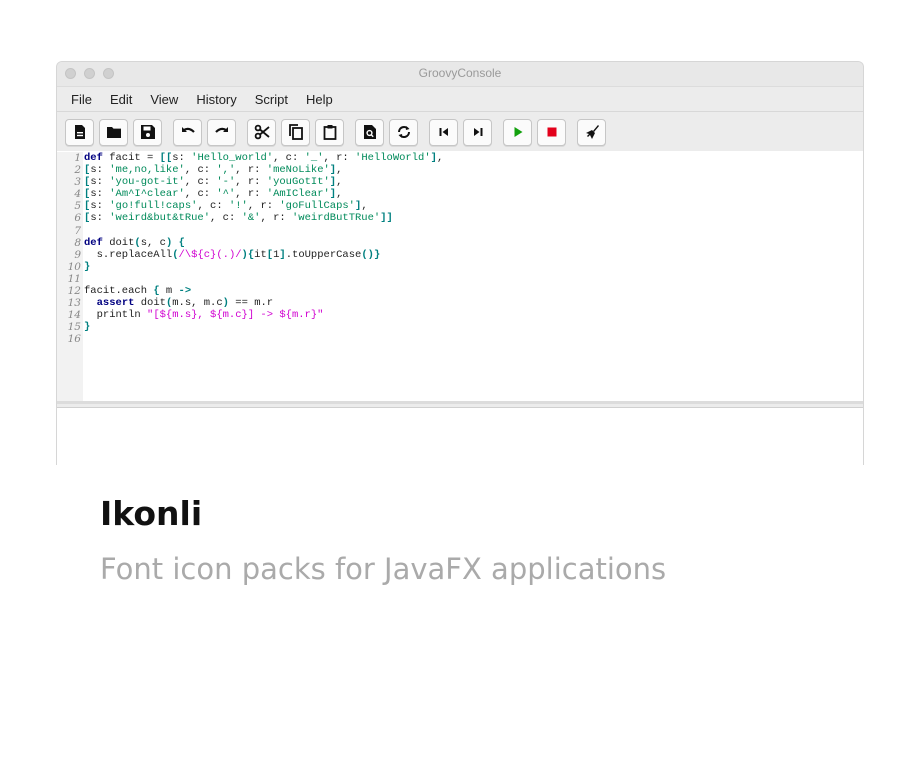  Describe the element at coordinates (74, 339) in the screenshot. I see `line-number: 16` at that location.